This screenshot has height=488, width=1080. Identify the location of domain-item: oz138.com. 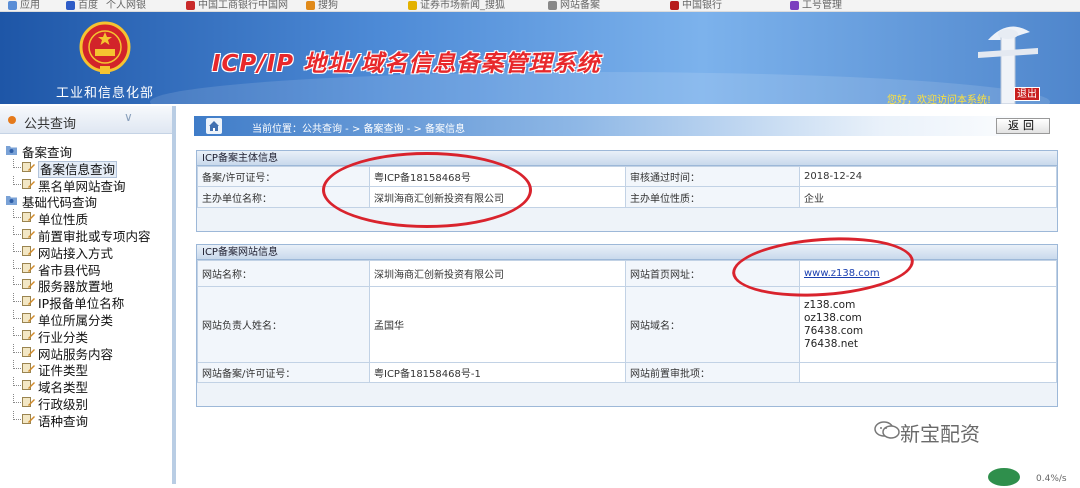
(833, 317).